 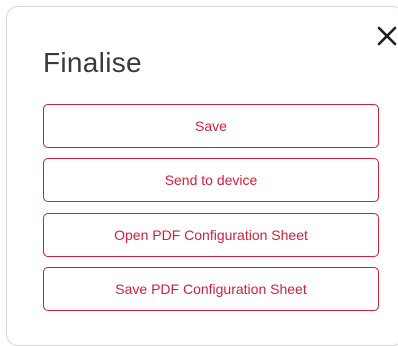 I want to click on close-button, so click(x=386, y=36).